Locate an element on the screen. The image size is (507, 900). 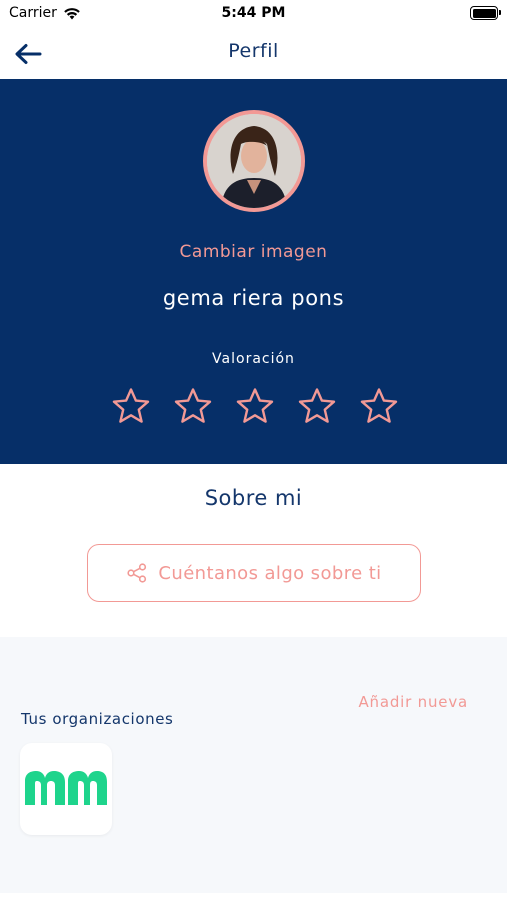
rating-label: Valoración is located at coordinates (253, 359).